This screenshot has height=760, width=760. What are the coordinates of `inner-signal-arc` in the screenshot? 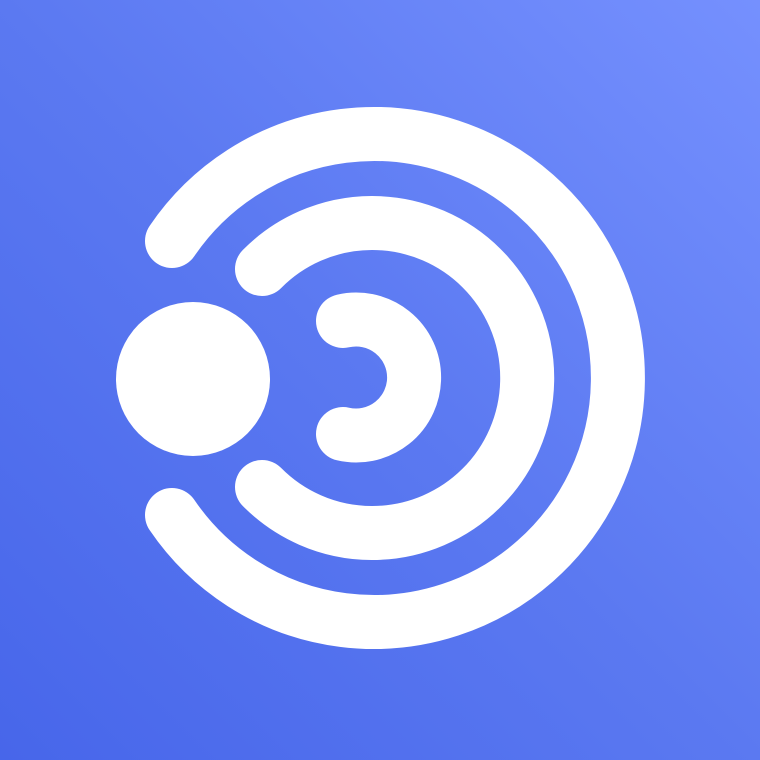 It's located at (379, 377).